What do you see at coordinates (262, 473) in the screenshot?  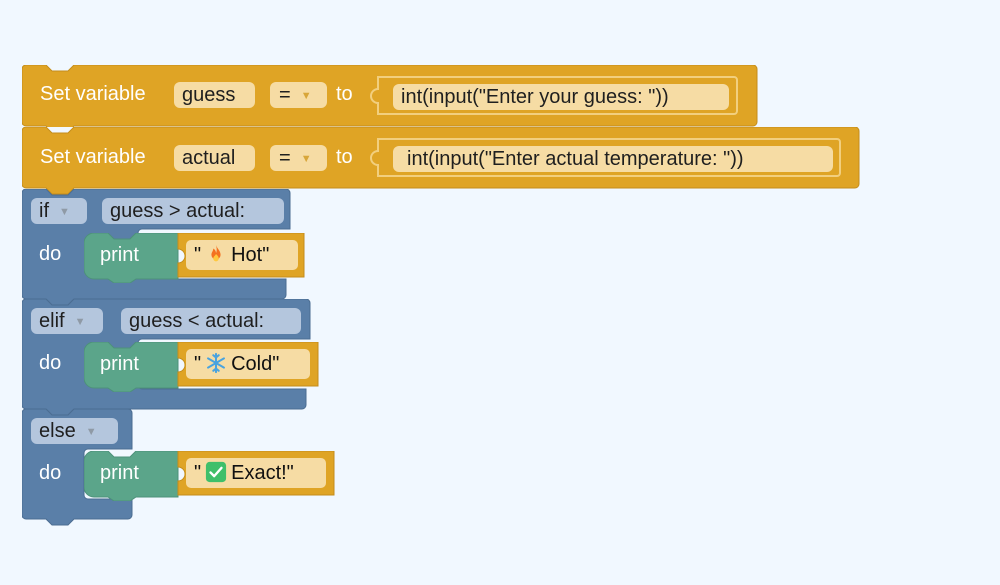 I see `message-text: Exact!"` at bounding box center [262, 473].